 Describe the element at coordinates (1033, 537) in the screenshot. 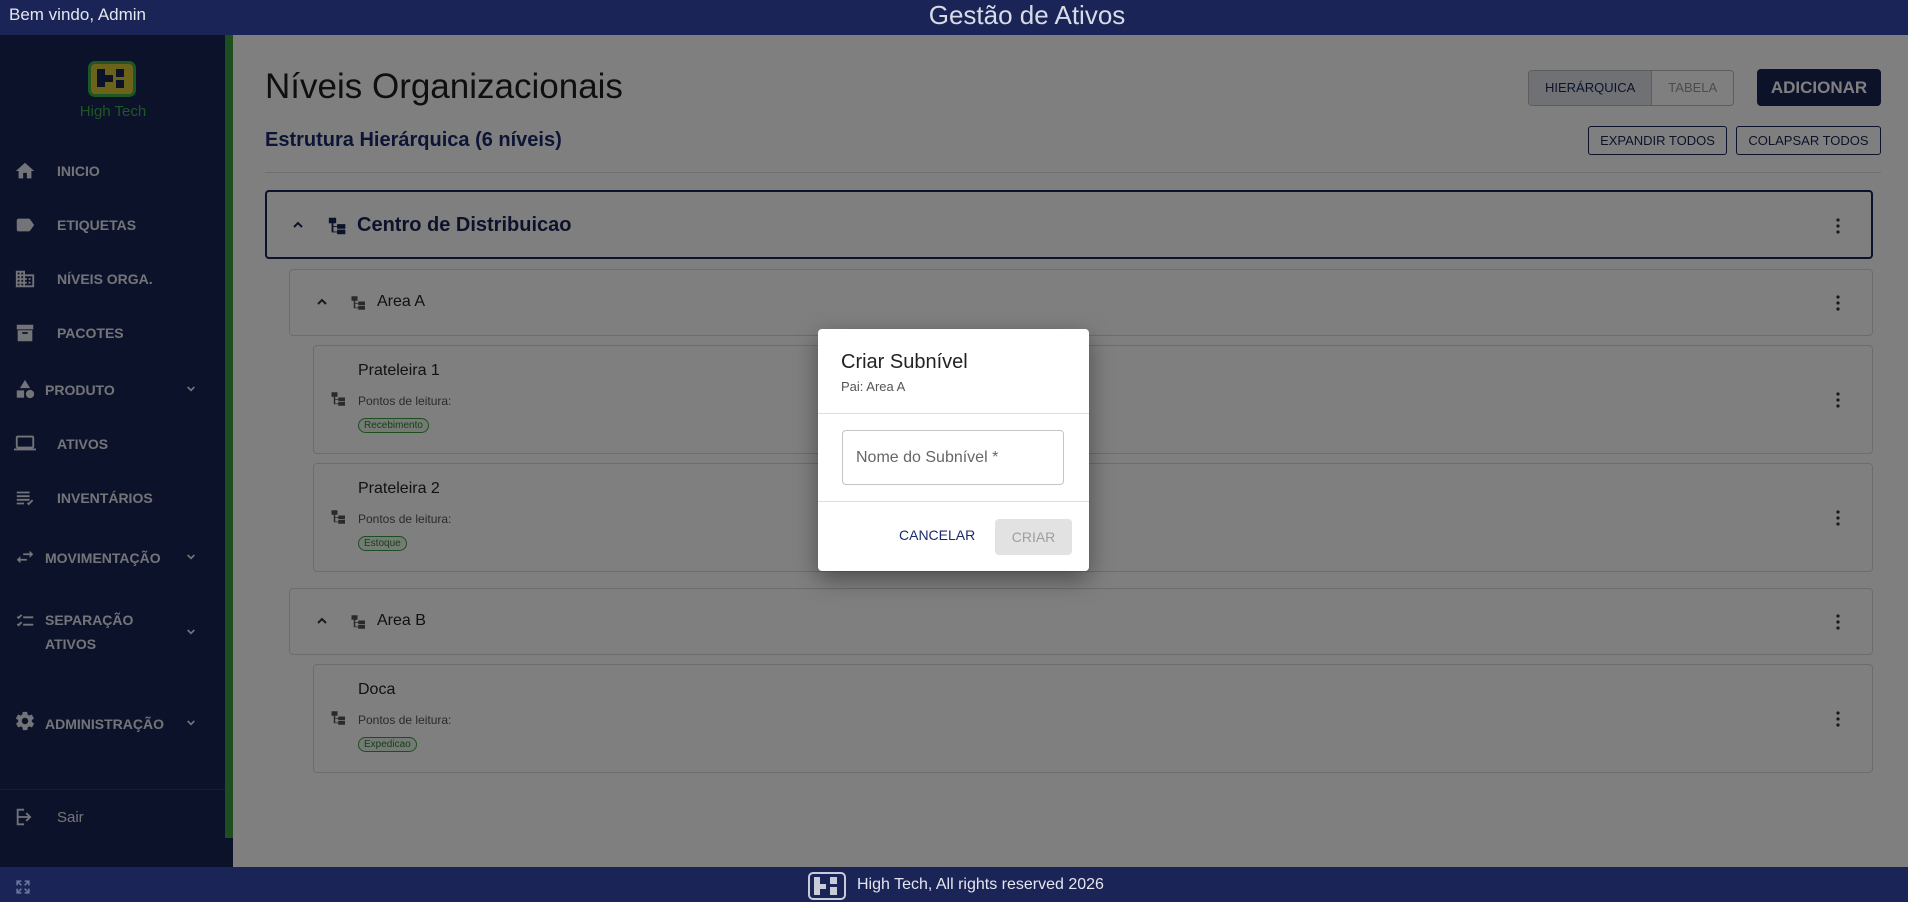

I see `create-button: CRIAR` at that location.